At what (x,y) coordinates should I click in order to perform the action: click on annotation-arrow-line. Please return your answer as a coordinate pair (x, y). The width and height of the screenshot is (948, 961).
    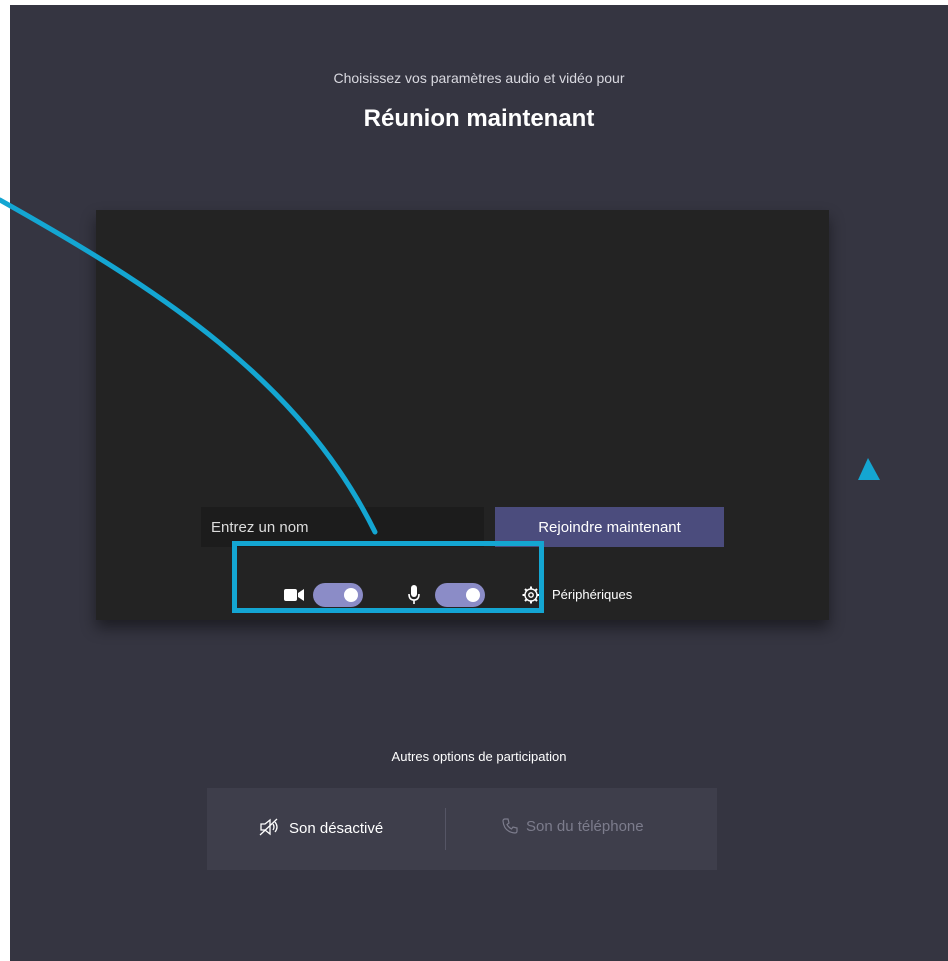
    Looking at the image, I should click on (189, 366).